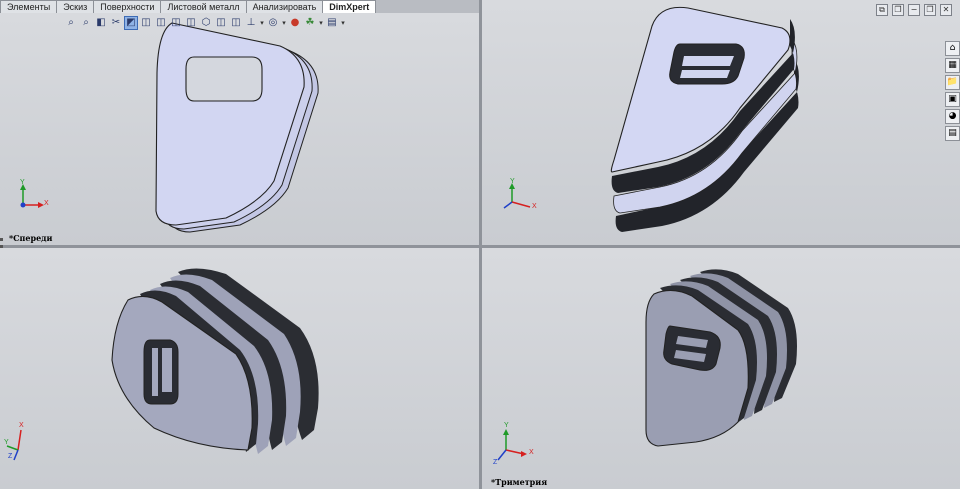 The height and width of the screenshot is (489, 960). Describe the element at coordinates (146, 23) in the screenshot. I see `display-style-icon: ◫` at that location.